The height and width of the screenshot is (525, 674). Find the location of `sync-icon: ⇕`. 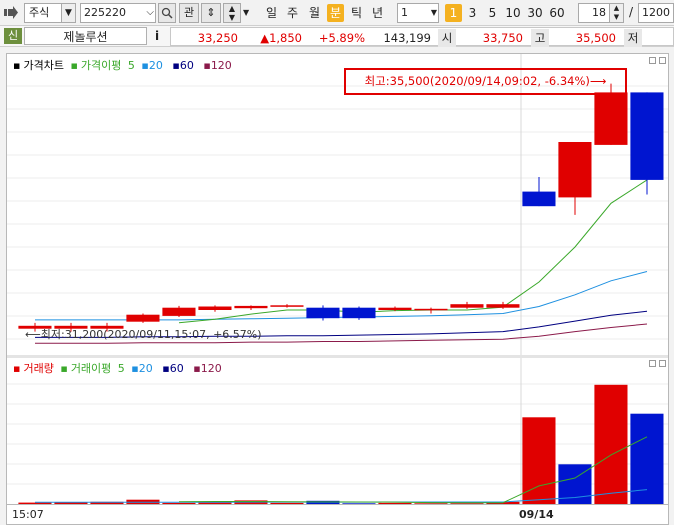

sync-icon: ⇕ is located at coordinates (211, 12).